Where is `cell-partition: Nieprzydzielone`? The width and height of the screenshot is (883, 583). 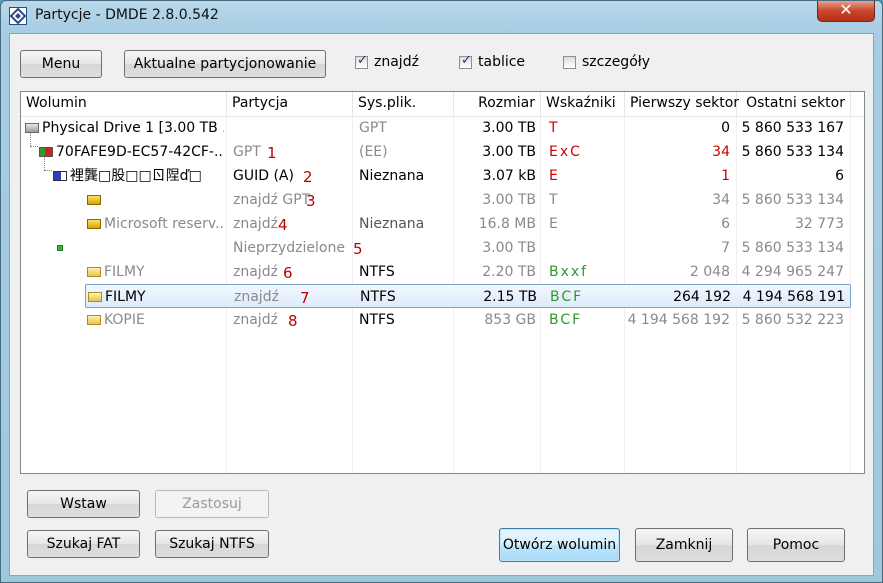
cell-partition: Nieprzydzielone is located at coordinates (289, 248).